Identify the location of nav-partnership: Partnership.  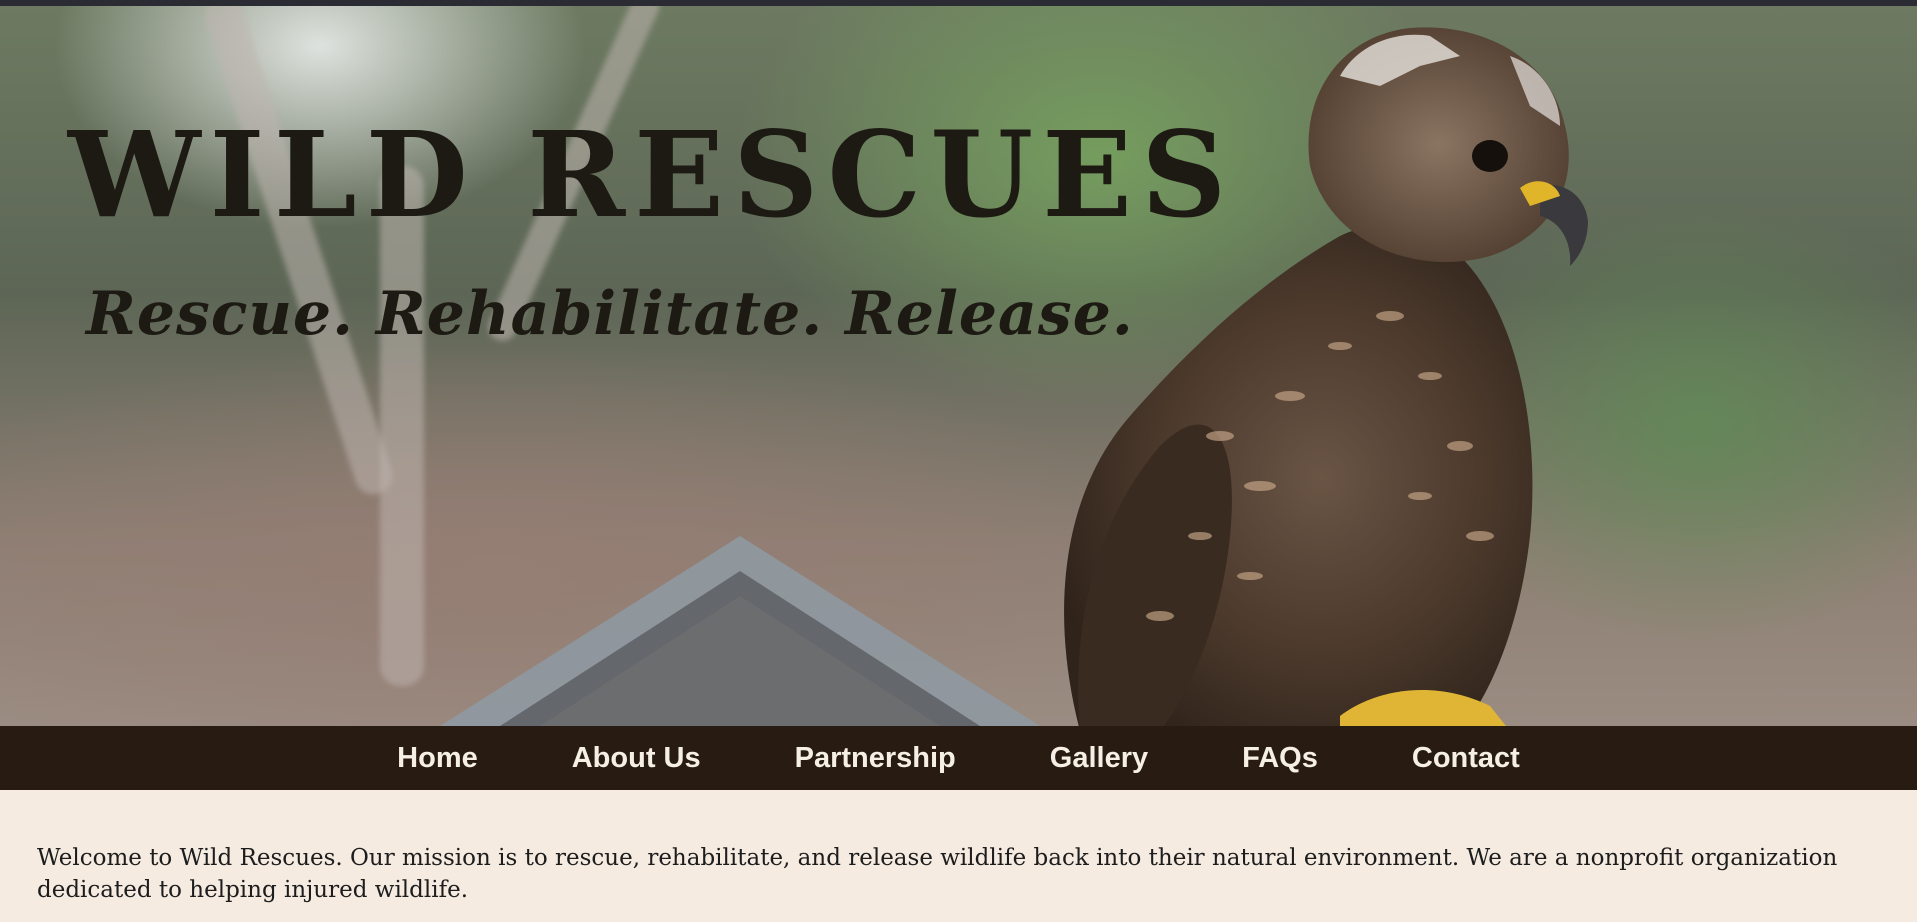
(875, 758).